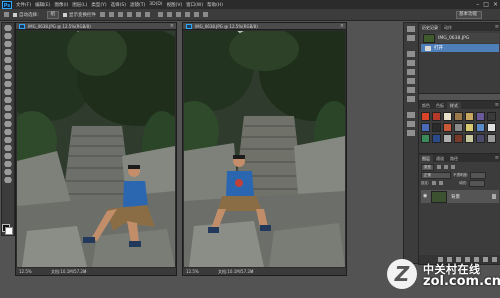 This screenshot has height=298, width=500. What do you see at coordinates (426, 196) in the screenshot?
I see `visibility-eye-icon: ◉` at bounding box center [426, 196].